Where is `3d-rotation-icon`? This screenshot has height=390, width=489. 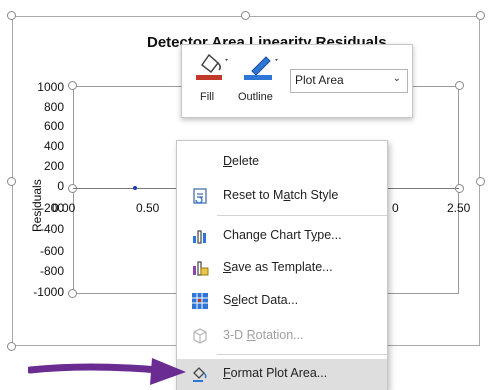
3d-rotation-icon is located at coordinates (200, 336).